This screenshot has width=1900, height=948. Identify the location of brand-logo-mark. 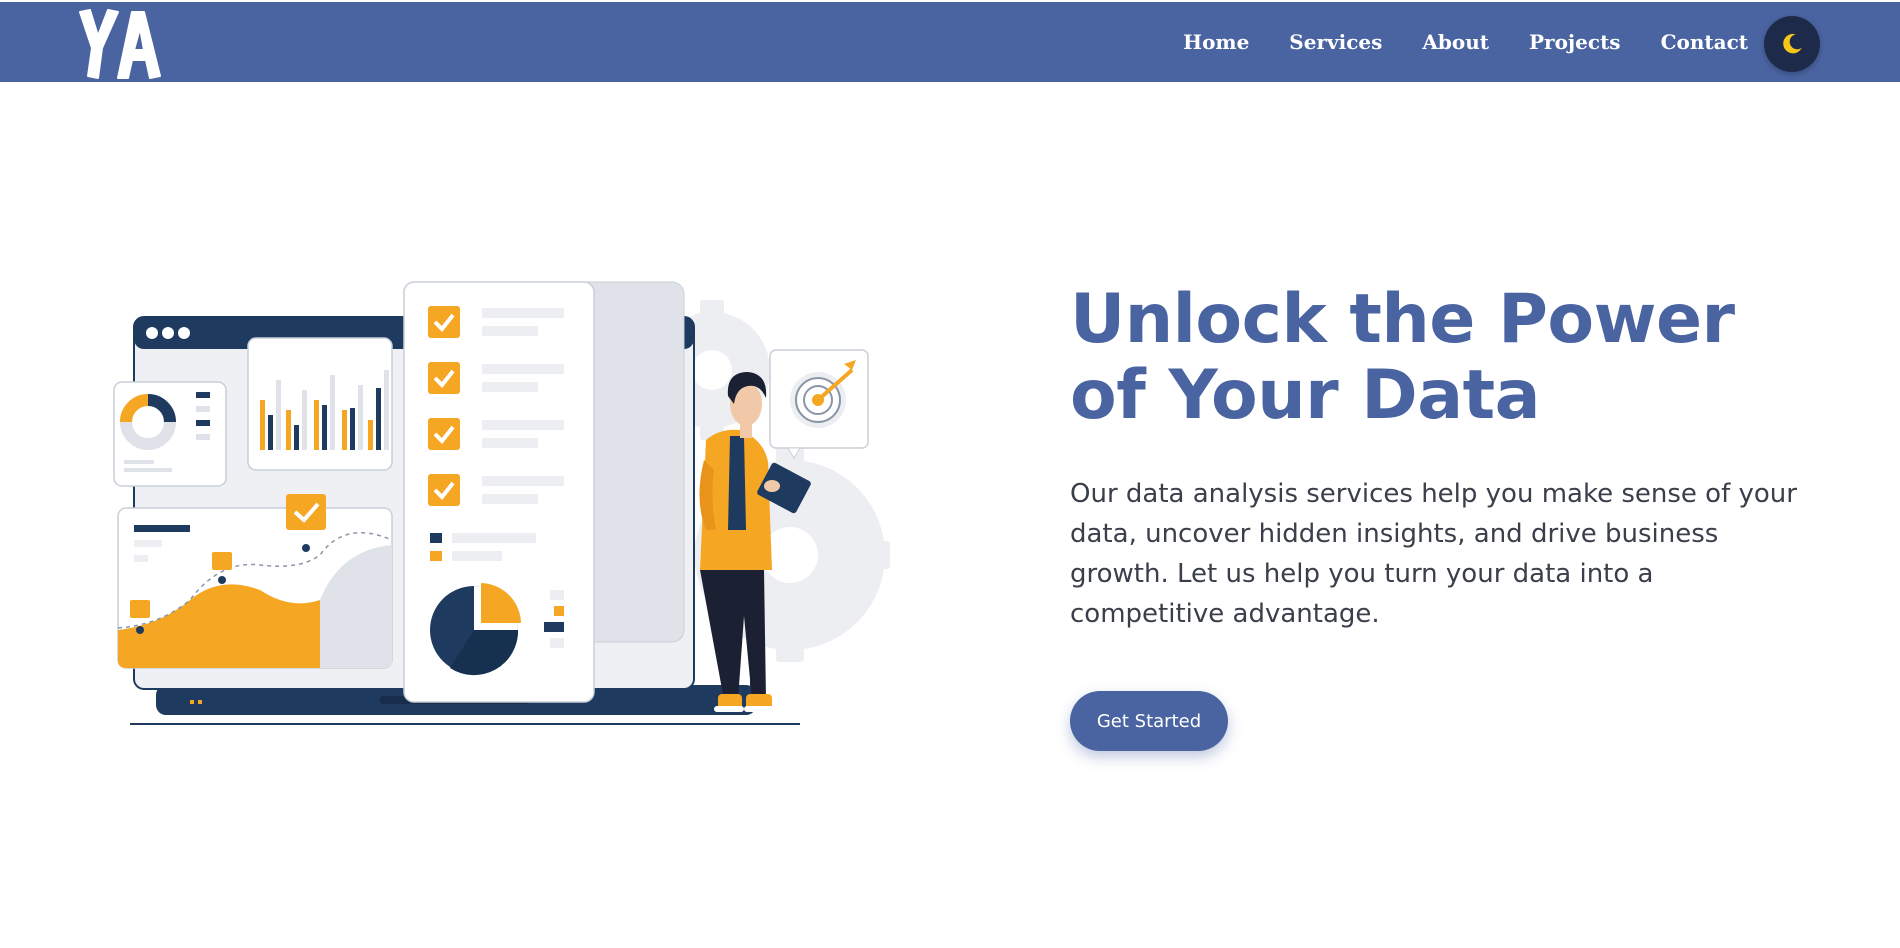
(120, 44).